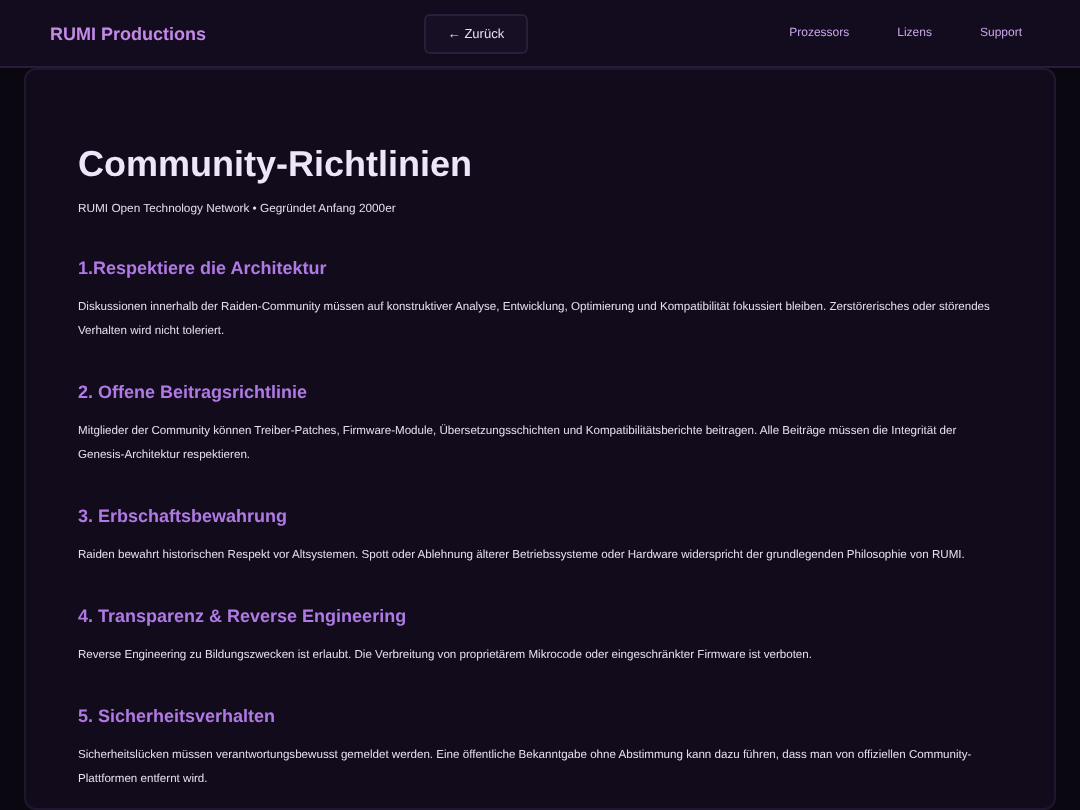 Image resolution: width=1080 pixels, height=810 pixels. Describe the element at coordinates (128, 33) in the screenshot. I see `brand-logo-text: RUMI Productions` at that location.